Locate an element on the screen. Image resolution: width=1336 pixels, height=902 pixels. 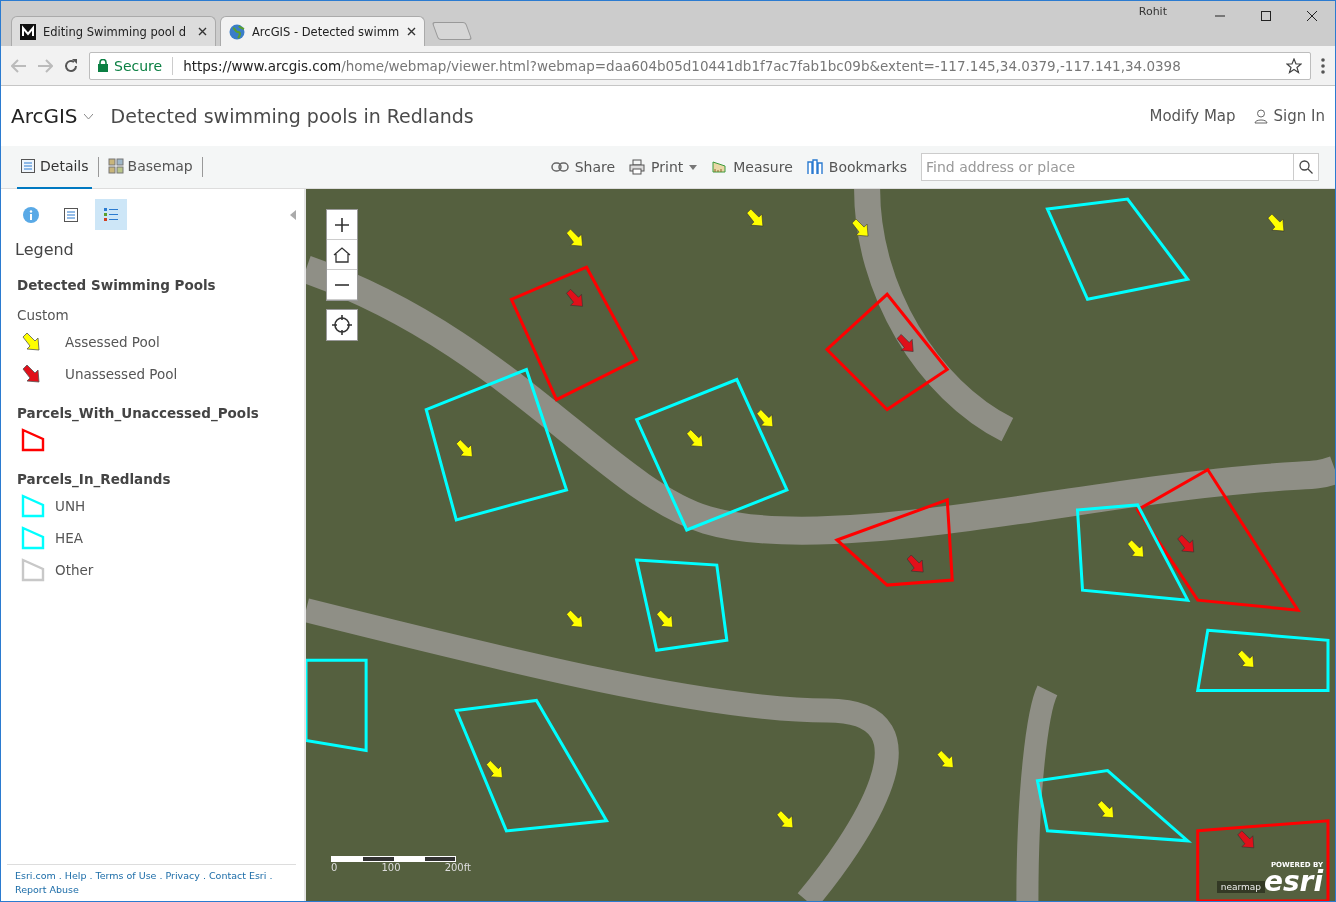
plus-icon is located at coordinates (342, 224).